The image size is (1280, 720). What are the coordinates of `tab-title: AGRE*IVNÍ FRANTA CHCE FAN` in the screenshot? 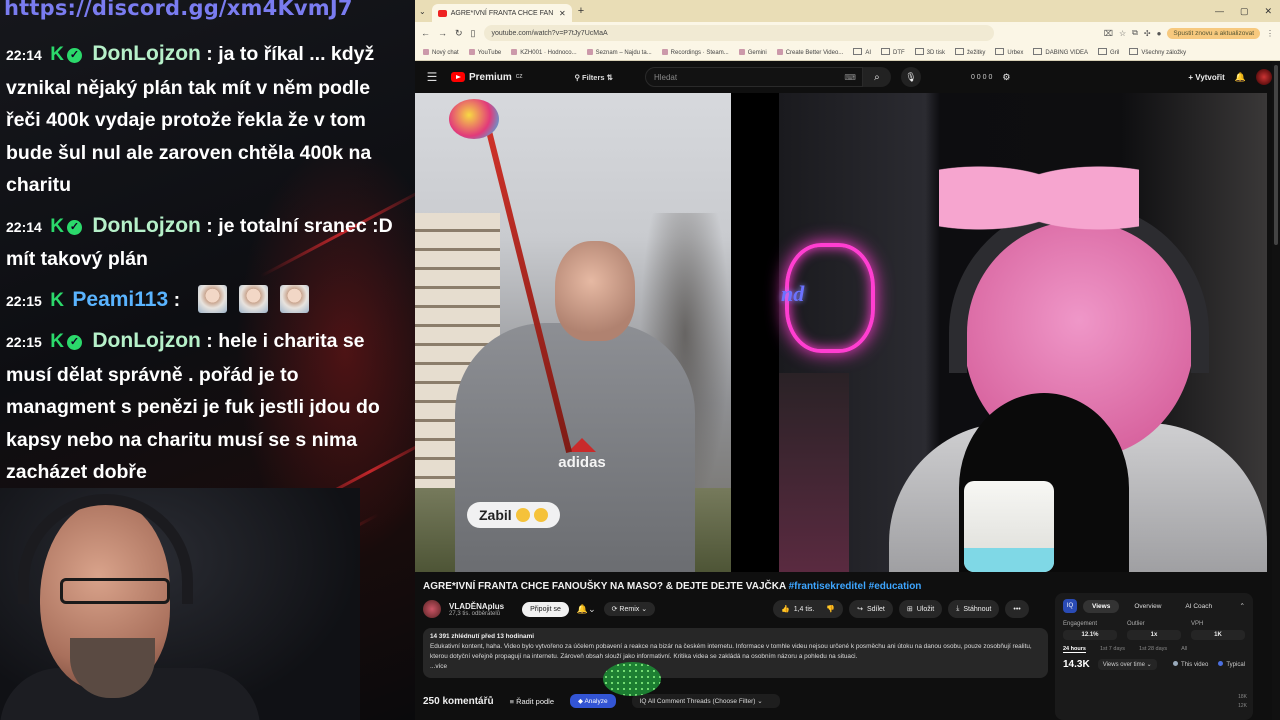 It's located at (502, 13).